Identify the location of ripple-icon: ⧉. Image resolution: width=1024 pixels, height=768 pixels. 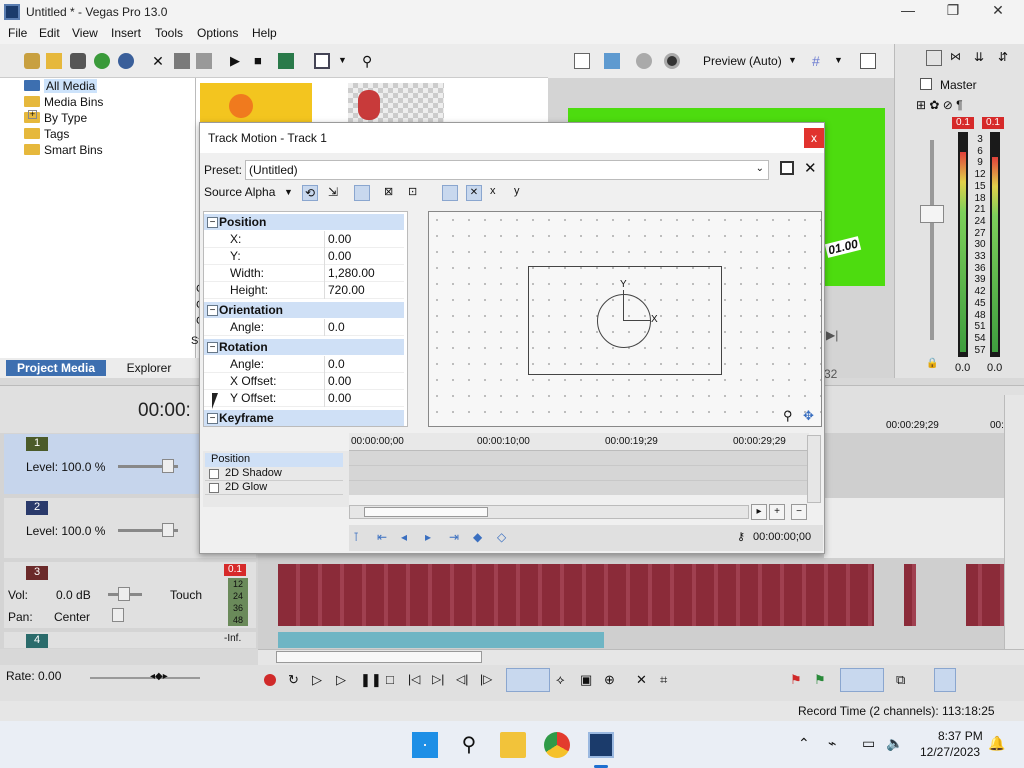
(900, 680).